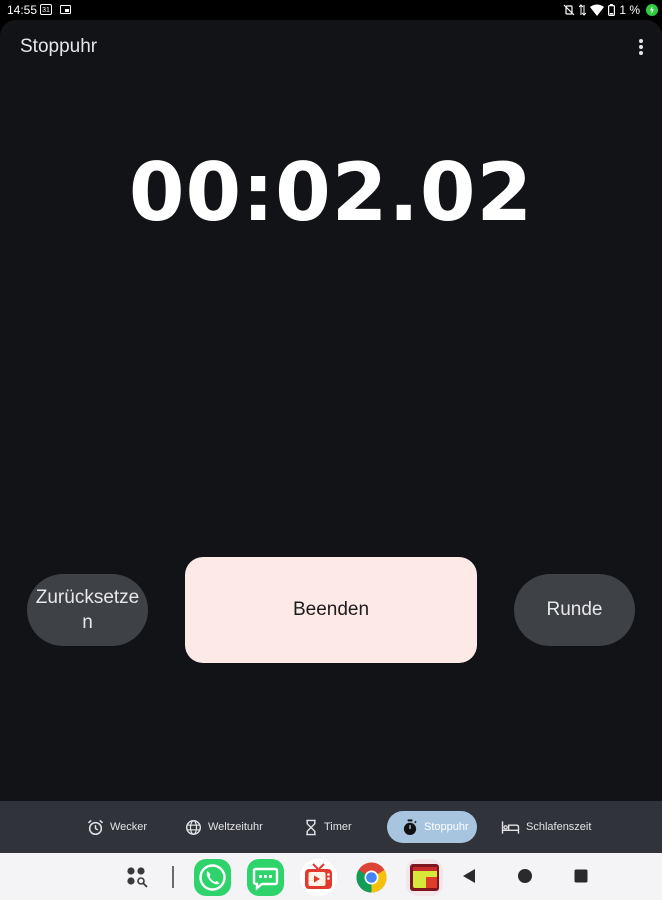 The image size is (662, 900). Describe the element at coordinates (311, 827) in the screenshot. I see `hourglass-icon` at that location.